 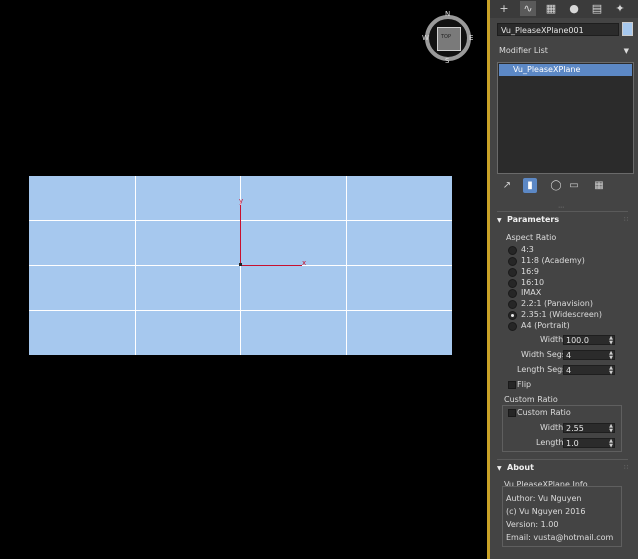 What do you see at coordinates (562, 219) in the screenshot?
I see `parameters-rollout-header: ▼ Parameters ∷` at bounding box center [562, 219].